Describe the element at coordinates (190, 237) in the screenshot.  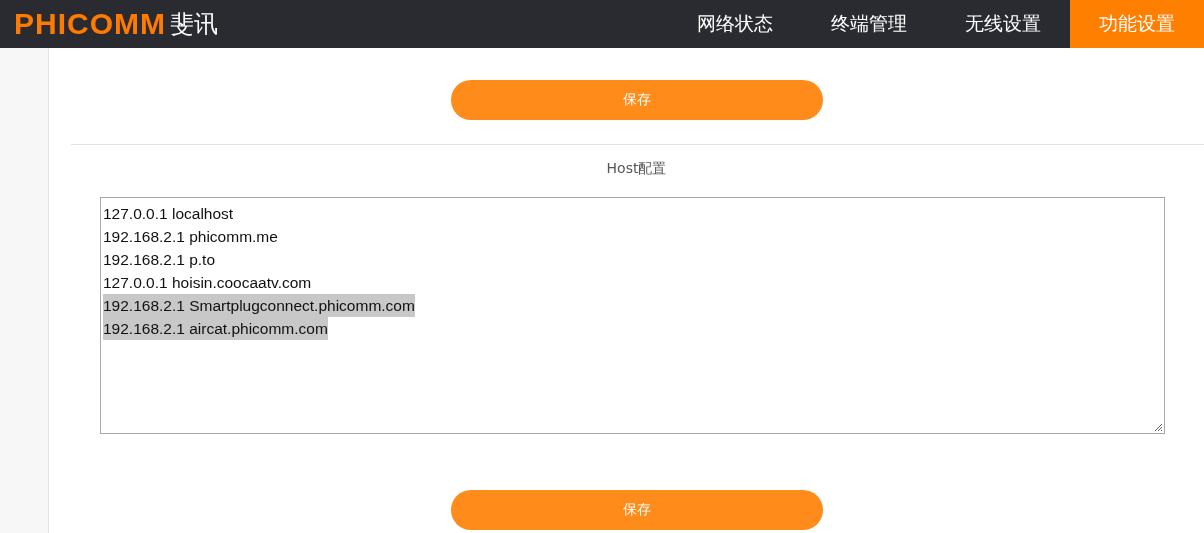
I see `host-entry: 192.168.2.1 phicomm.me` at that location.